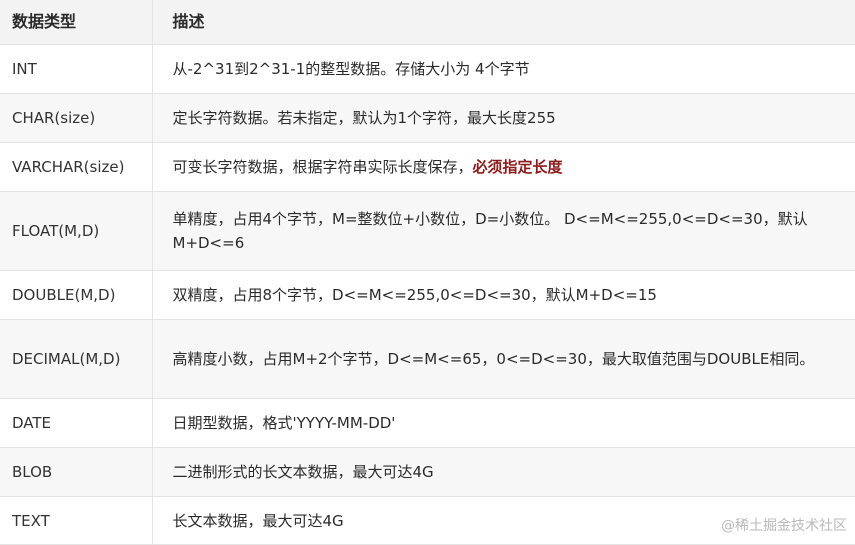 This screenshot has height=545, width=855. Describe the element at coordinates (76, 69) in the screenshot. I see `type-cell: INT` at that location.